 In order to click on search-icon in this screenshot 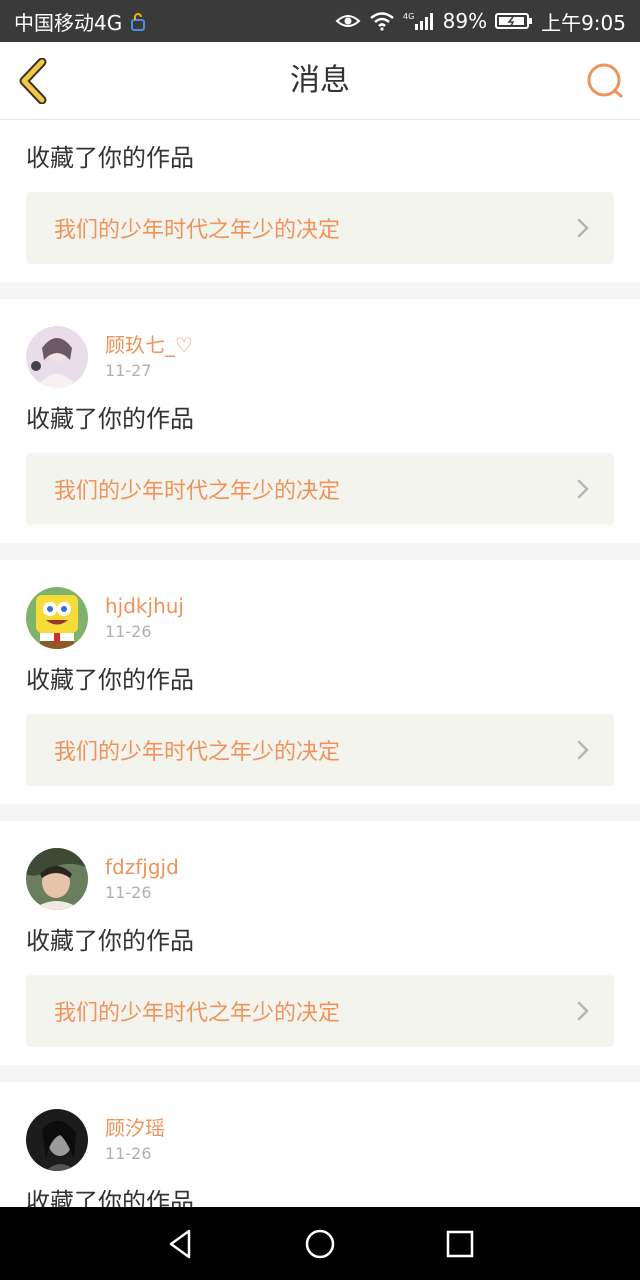, I will do `click(605, 80)`.